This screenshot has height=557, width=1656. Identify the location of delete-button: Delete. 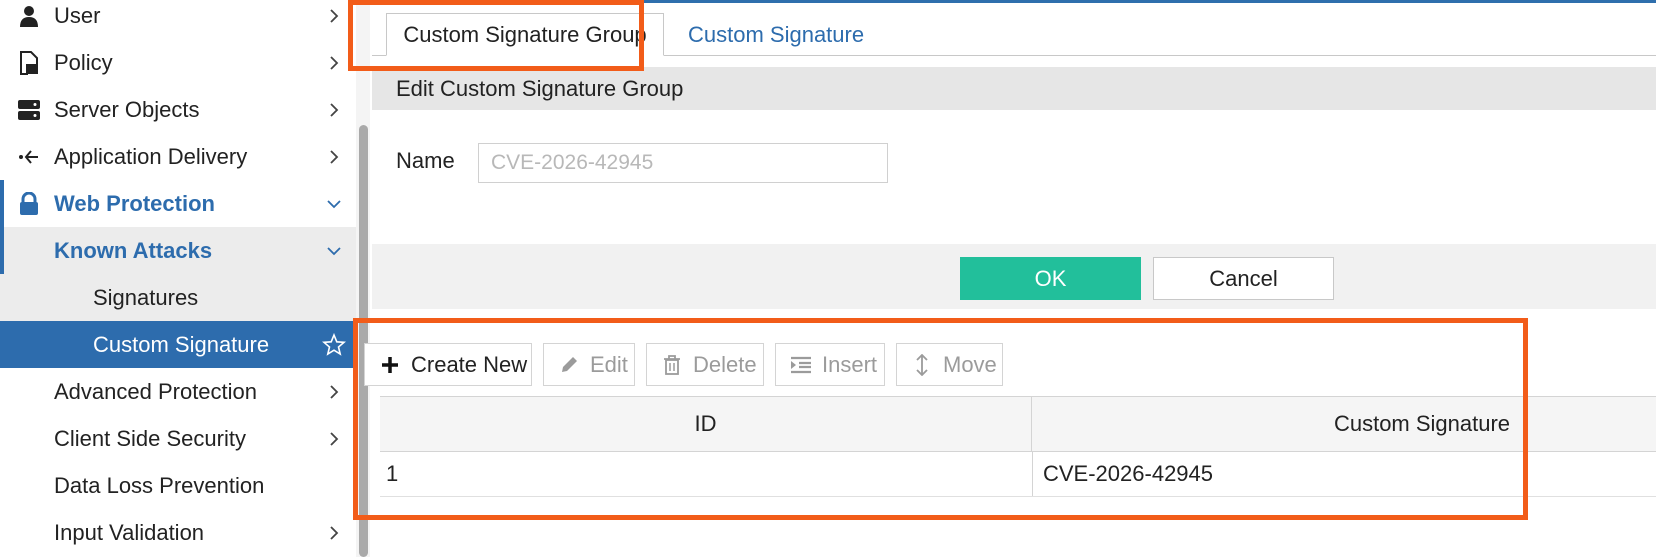
(705, 364).